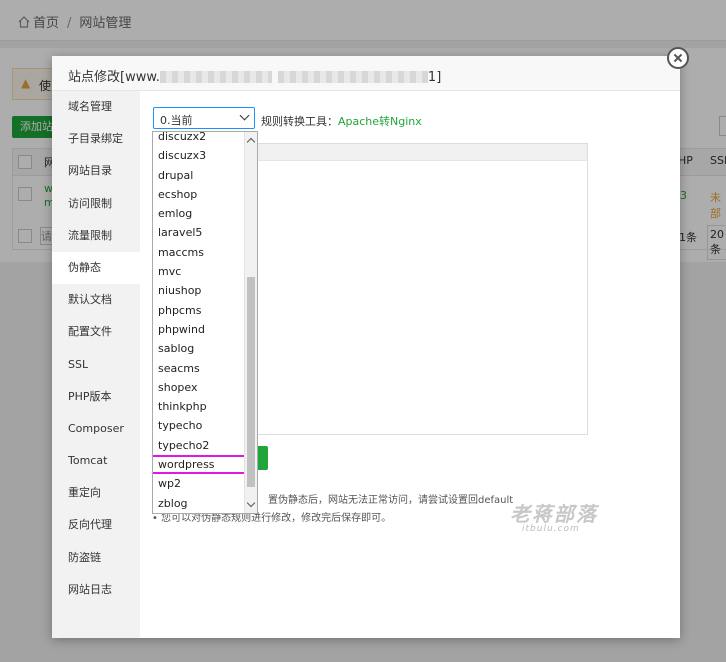 The height and width of the screenshot is (662, 726). I want to click on dialog-header: 站点修改[www. 1], so click(366, 73).